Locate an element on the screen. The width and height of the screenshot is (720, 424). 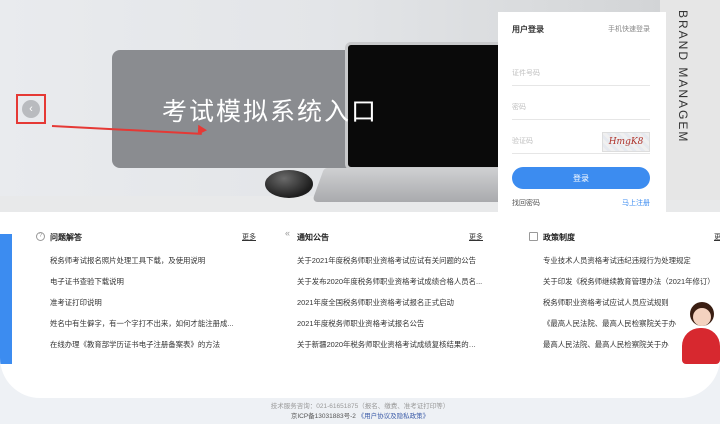
login-button: 登录 is located at coordinates (581, 178).